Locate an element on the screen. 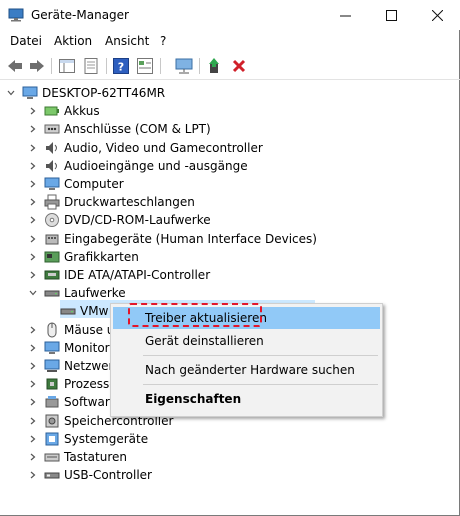 Image resolution: width=460 pixels, height=516 pixels. minimize-icon is located at coordinates (345, 15).